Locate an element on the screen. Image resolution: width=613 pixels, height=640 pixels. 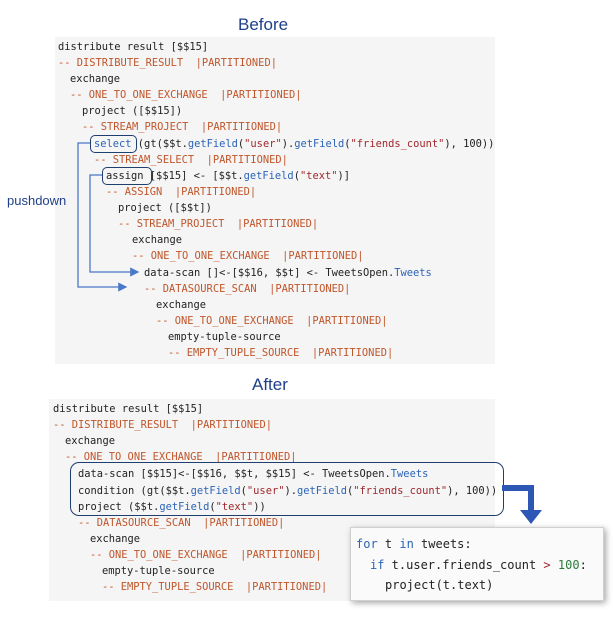
snippet-line-1: for t in tweets: is located at coordinates (414, 544).